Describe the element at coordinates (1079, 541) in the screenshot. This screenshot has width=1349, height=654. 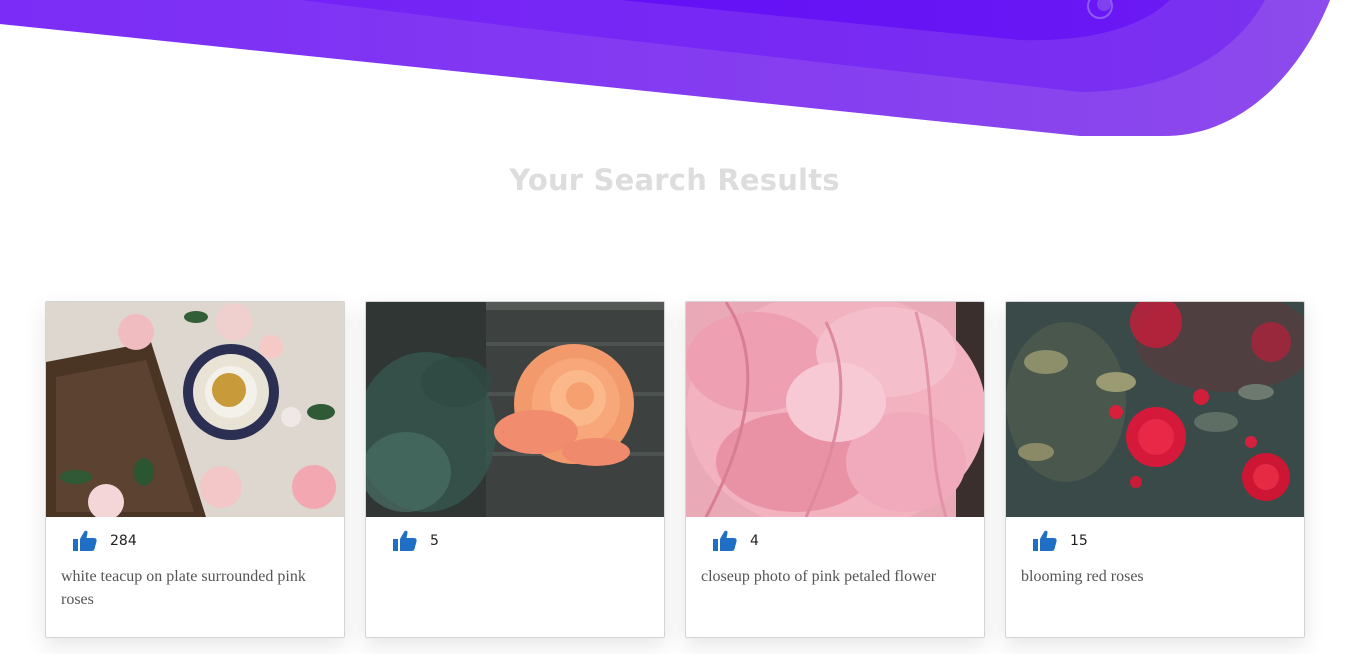
I see `like-count: 15` at that location.